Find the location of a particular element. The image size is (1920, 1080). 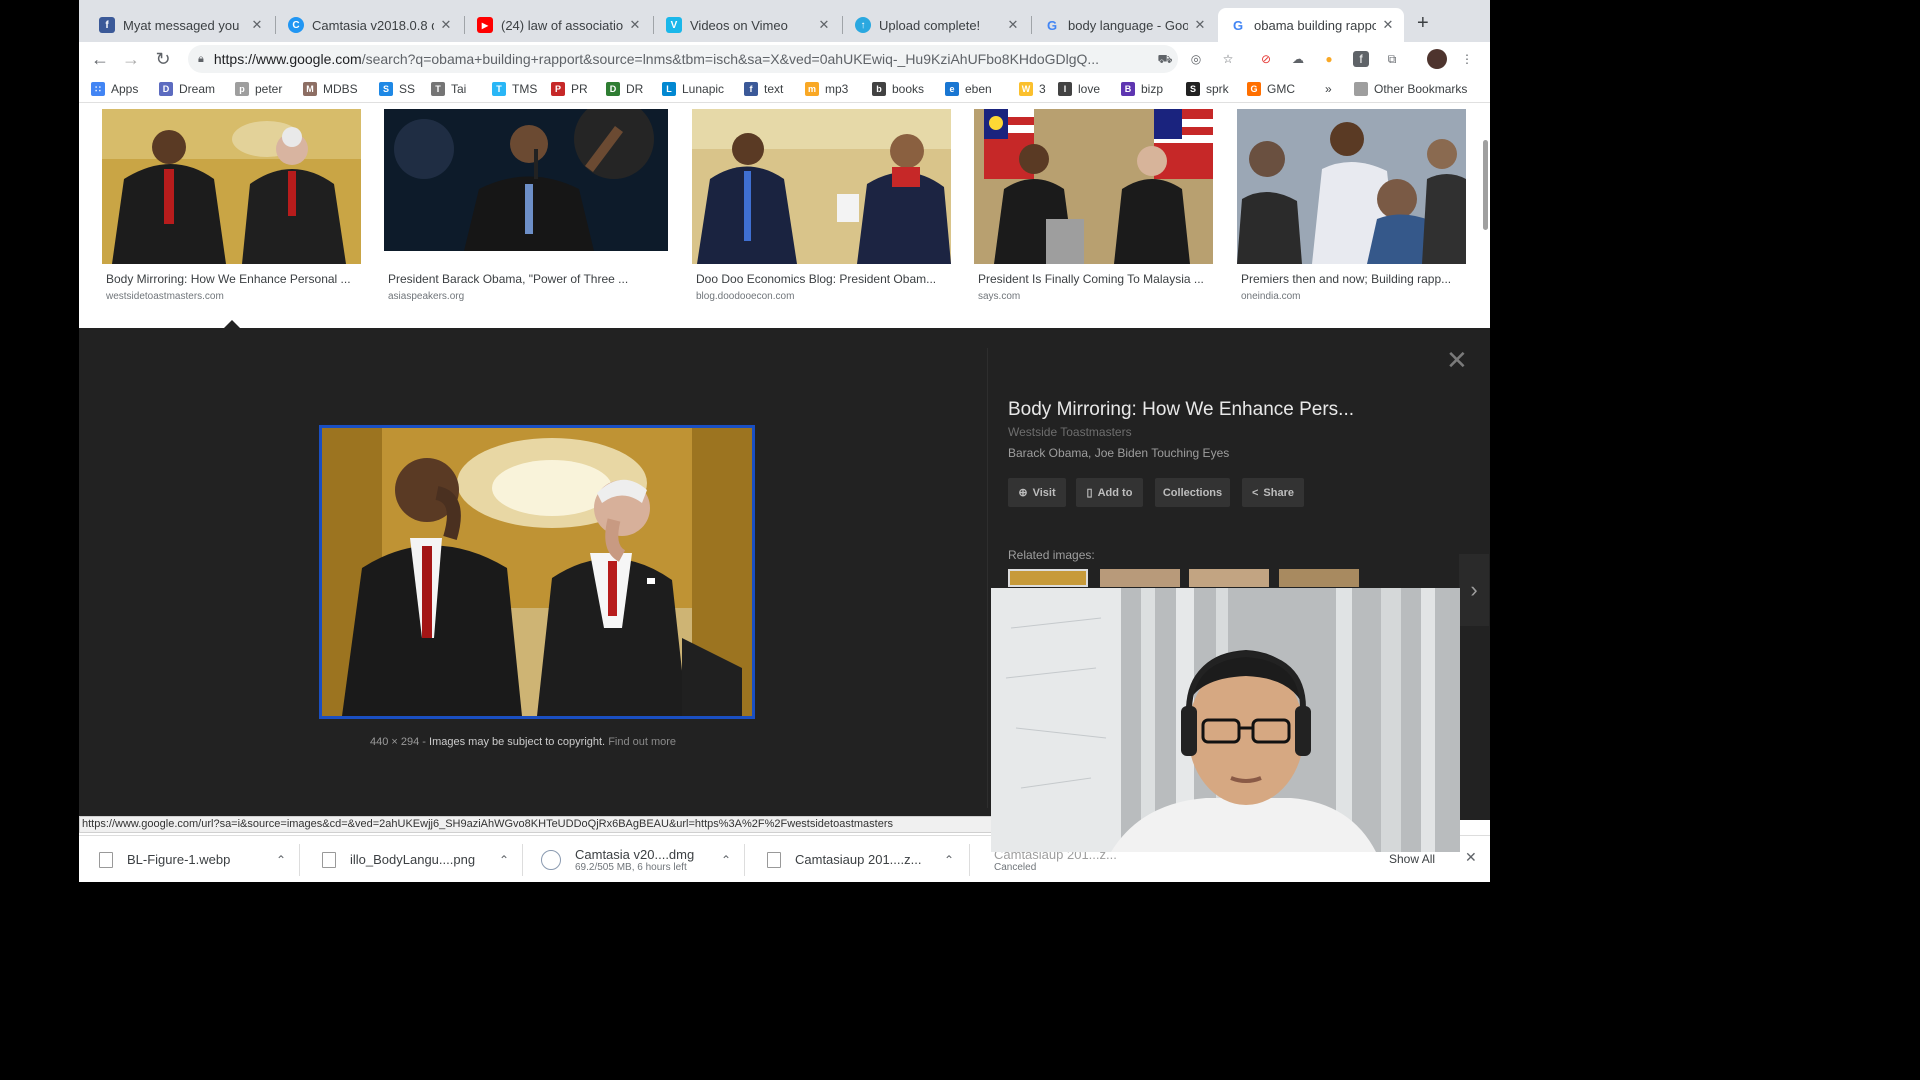

extension-icon: ⊘ is located at coordinates (1266, 59).